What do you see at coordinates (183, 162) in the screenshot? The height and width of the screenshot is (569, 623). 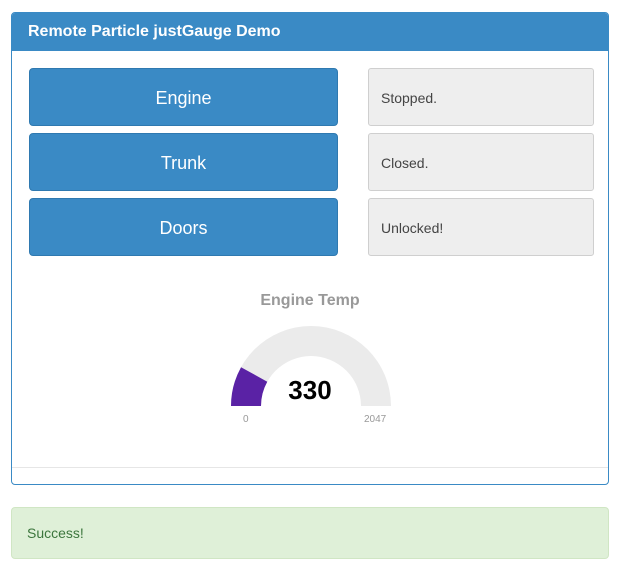 I see `trunk-button: Trunk` at bounding box center [183, 162].